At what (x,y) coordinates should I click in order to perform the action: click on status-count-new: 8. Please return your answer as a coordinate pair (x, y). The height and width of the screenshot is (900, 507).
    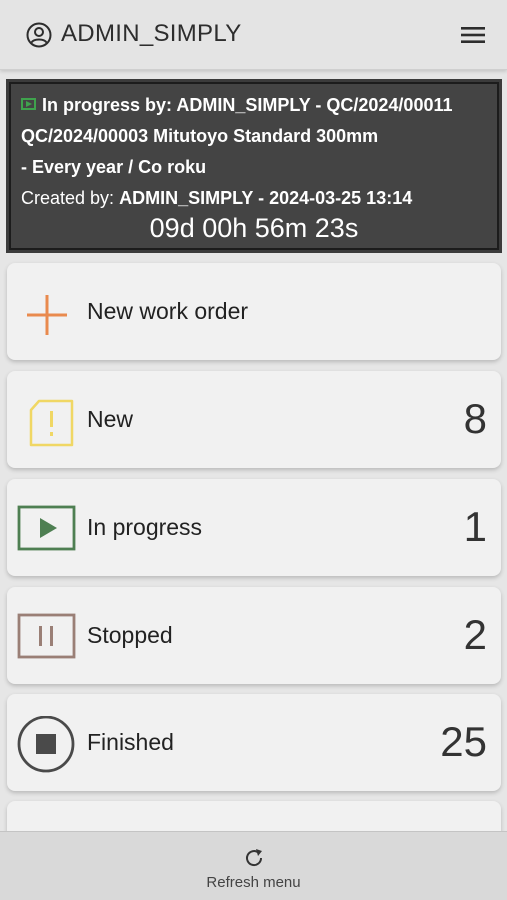
    Looking at the image, I should click on (475, 418).